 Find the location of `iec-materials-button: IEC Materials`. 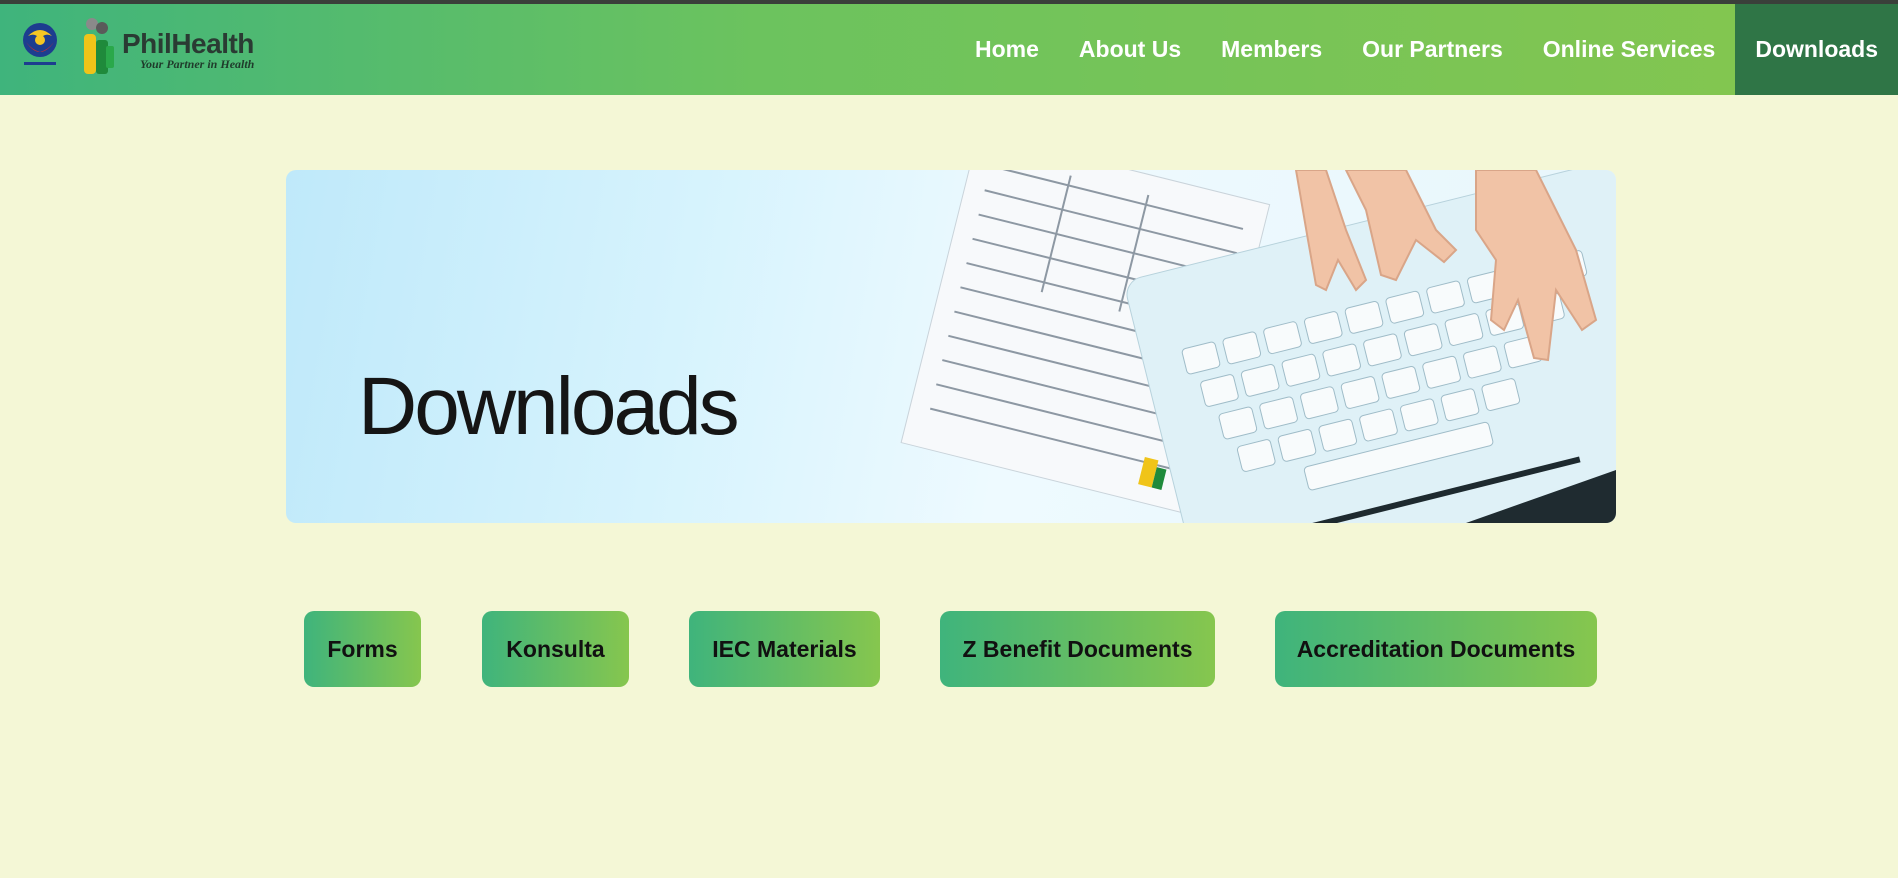

iec-materials-button: IEC Materials is located at coordinates (784, 649).